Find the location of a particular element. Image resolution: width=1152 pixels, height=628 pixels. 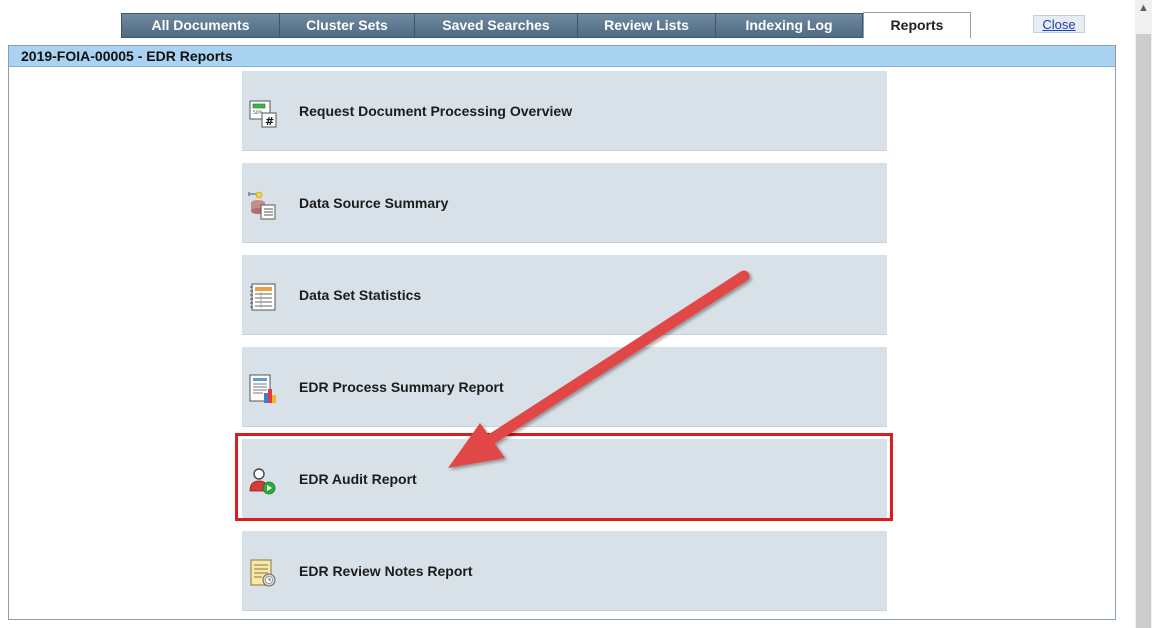

statistics-sheet-icon is located at coordinates (263, 297).